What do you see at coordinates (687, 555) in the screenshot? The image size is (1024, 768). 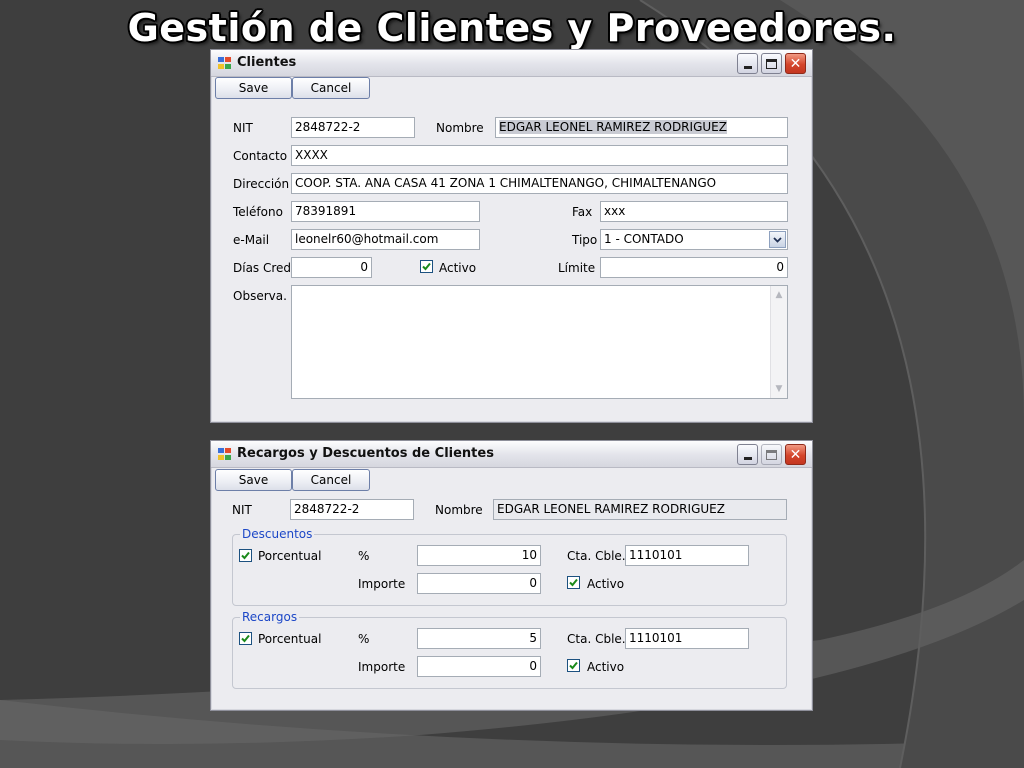 I see `descuentos-cta-field: 1110101` at bounding box center [687, 555].